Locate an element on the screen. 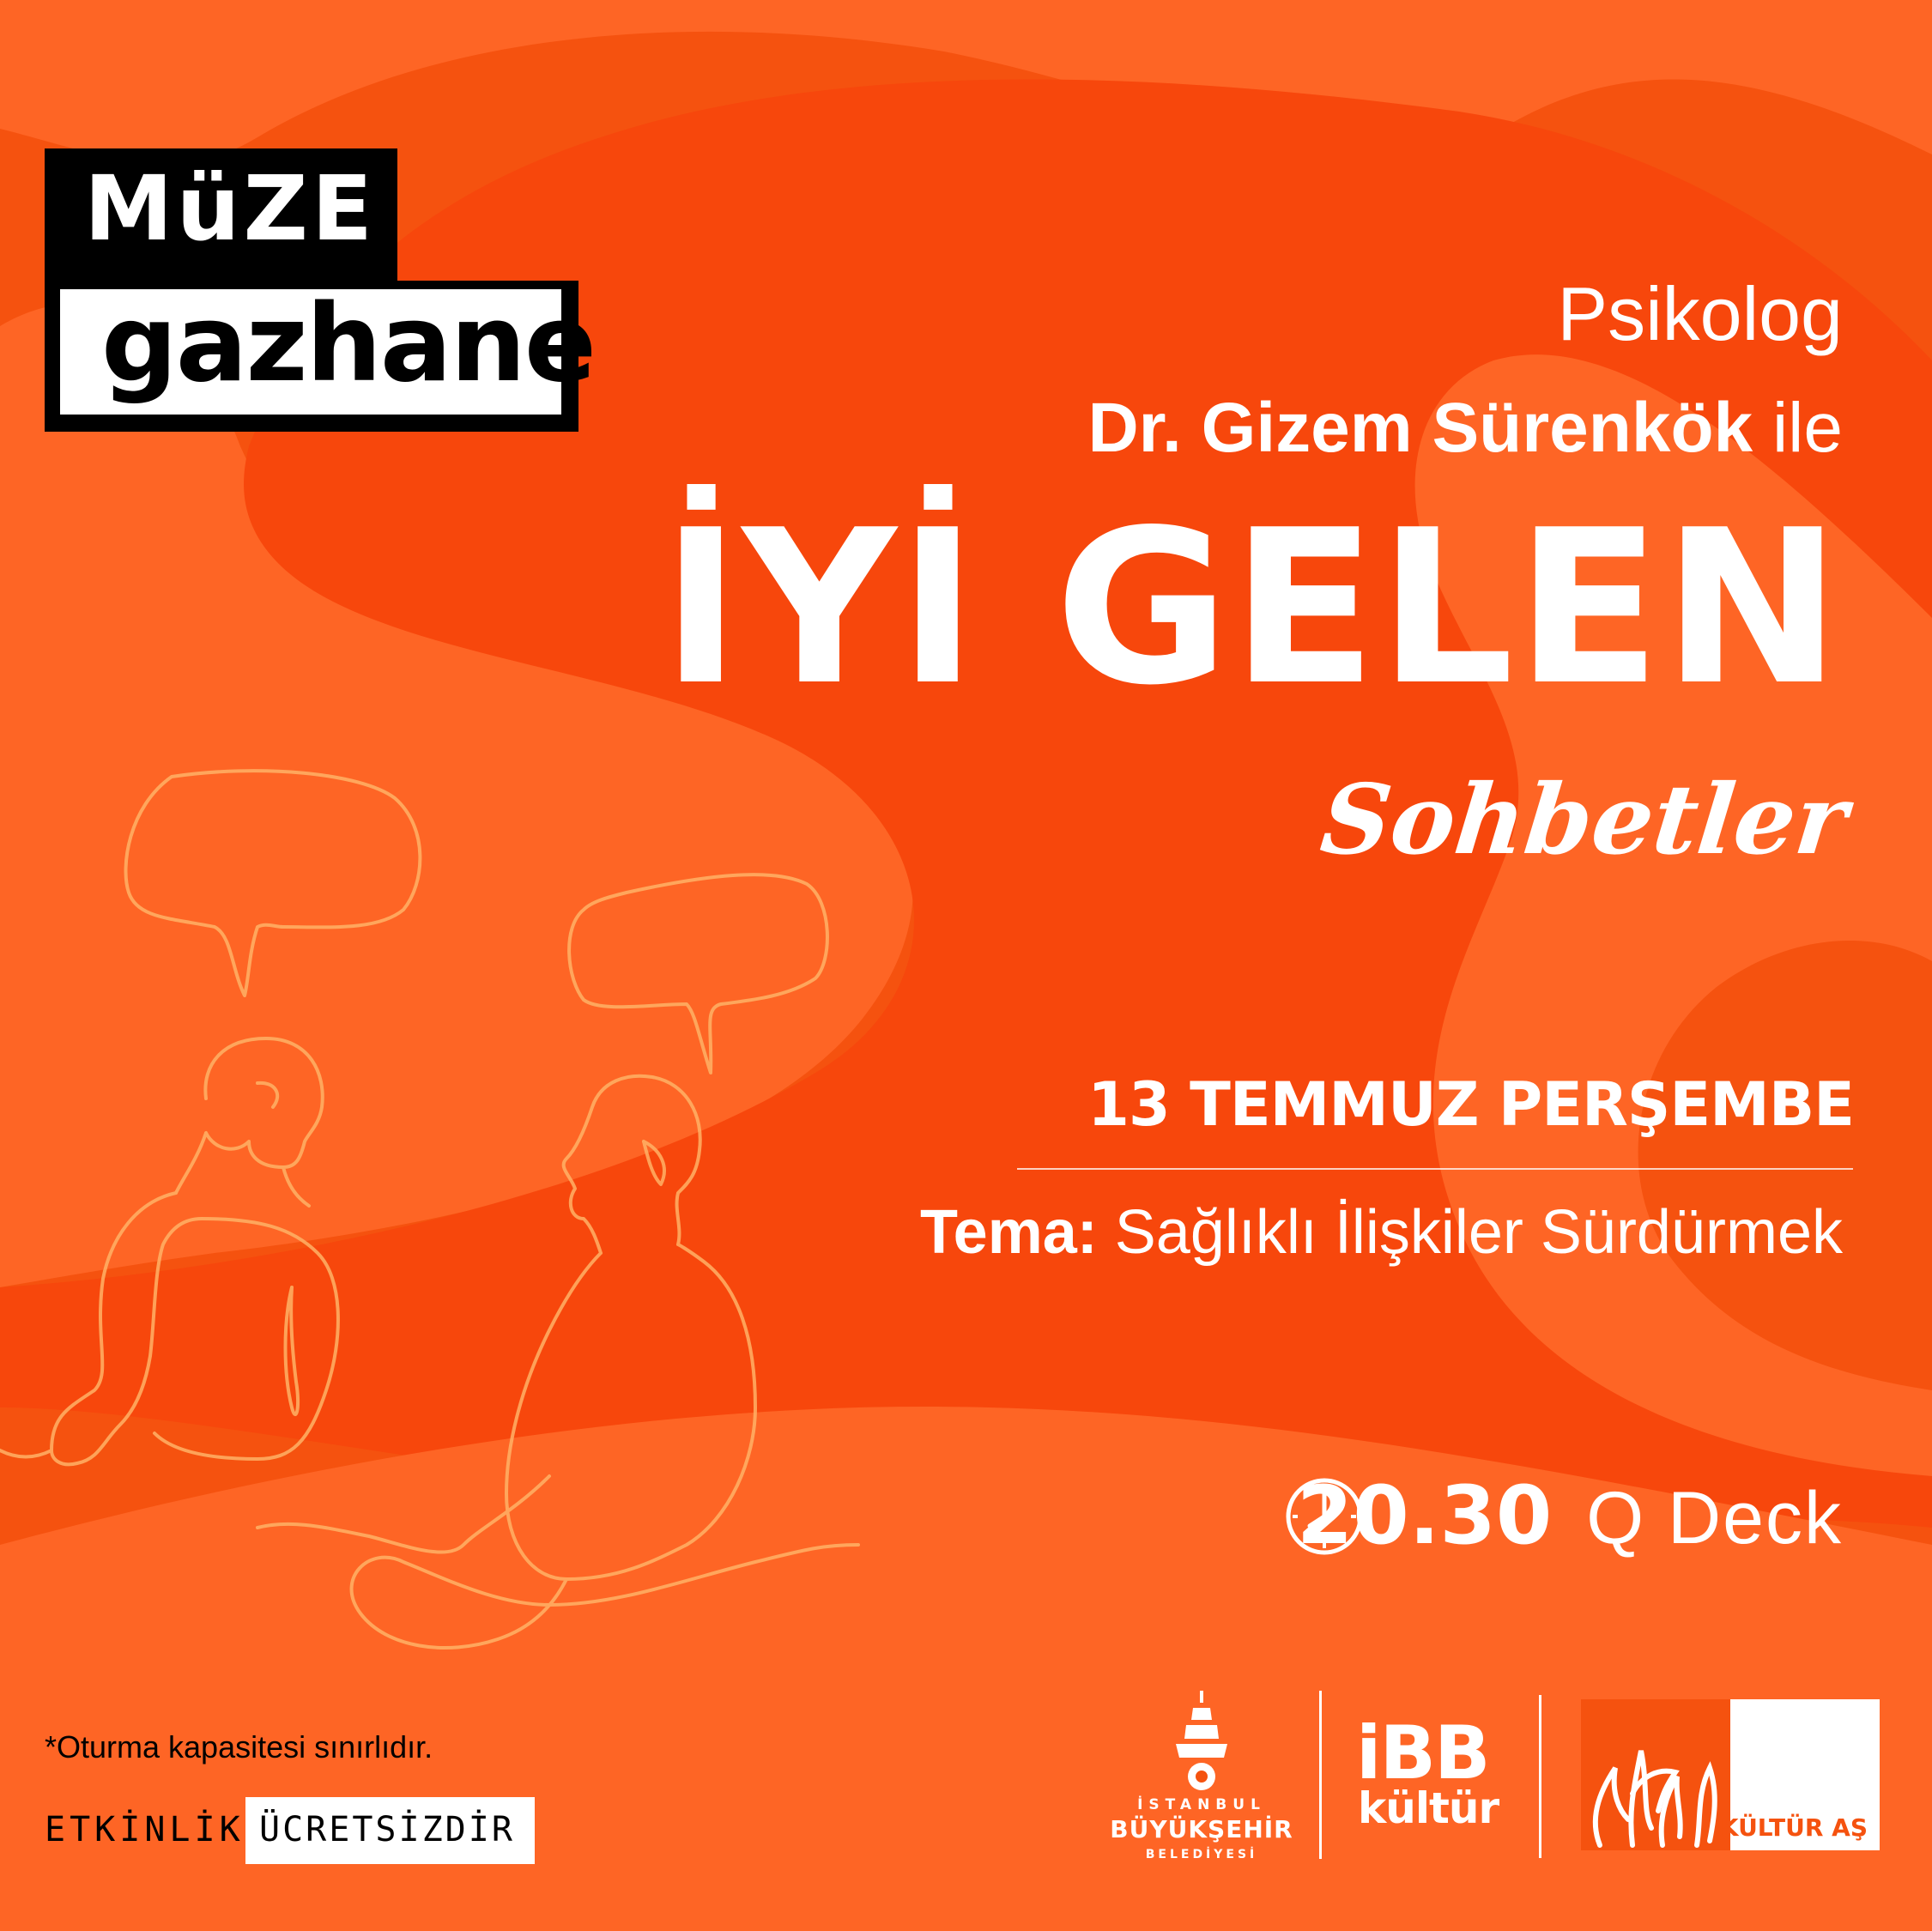 The image size is (1932, 1931). free-badge: ÜCRETSİZDİR is located at coordinates (390, 1830).